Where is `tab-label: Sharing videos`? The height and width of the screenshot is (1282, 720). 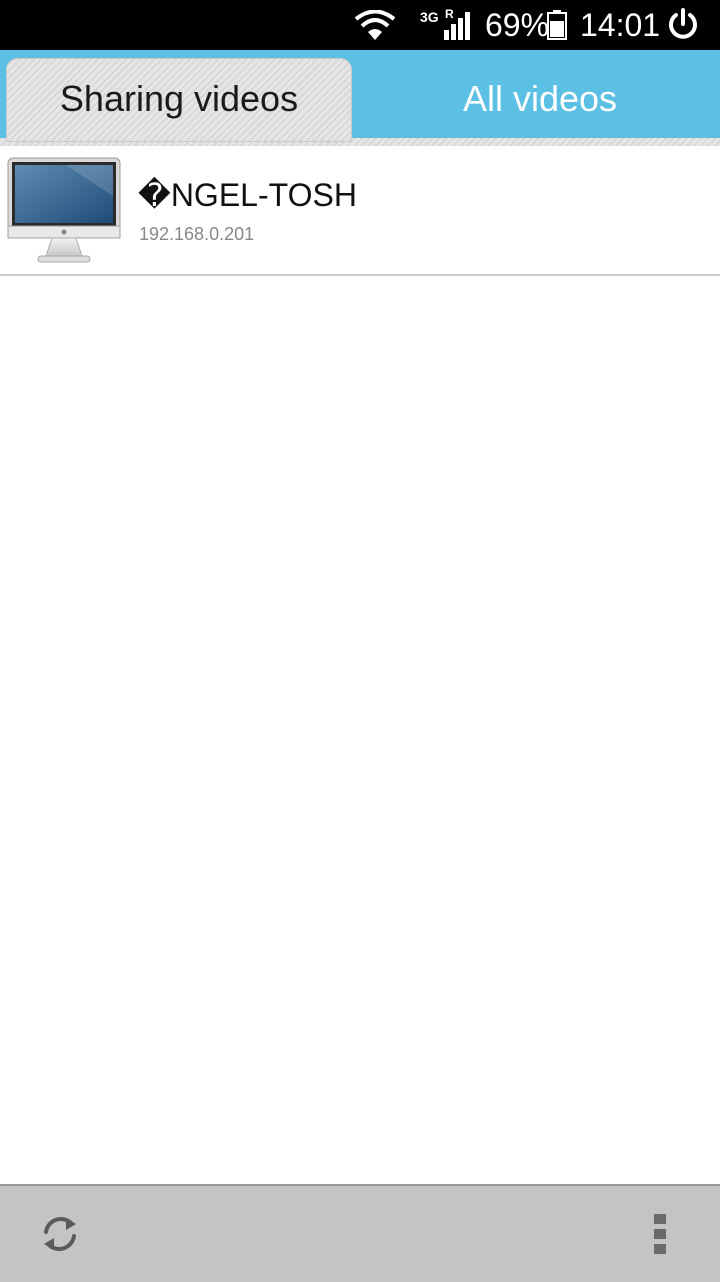
tab-label: Sharing videos is located at coordinates (179, 98).